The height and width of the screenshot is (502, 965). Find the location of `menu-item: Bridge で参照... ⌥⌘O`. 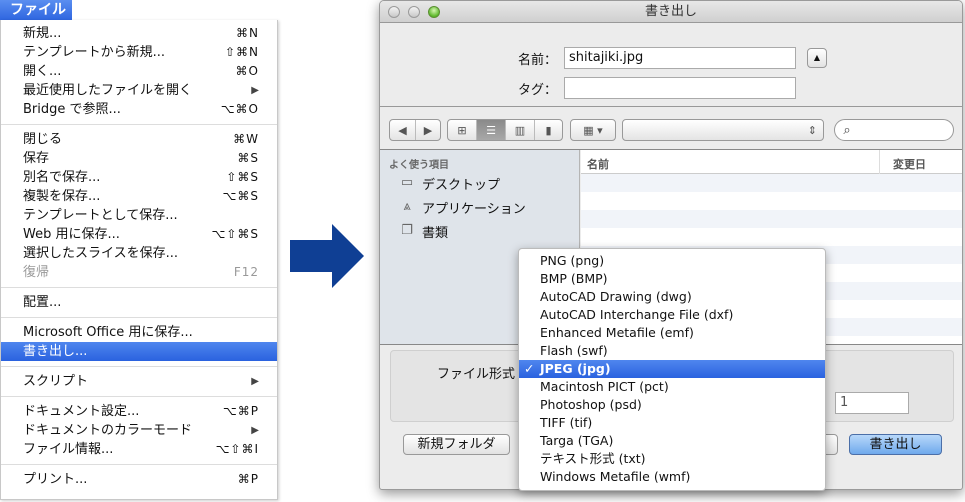

menu-item: Bridge で参照... ⌥⌘O is located at coordinates (139, 109).